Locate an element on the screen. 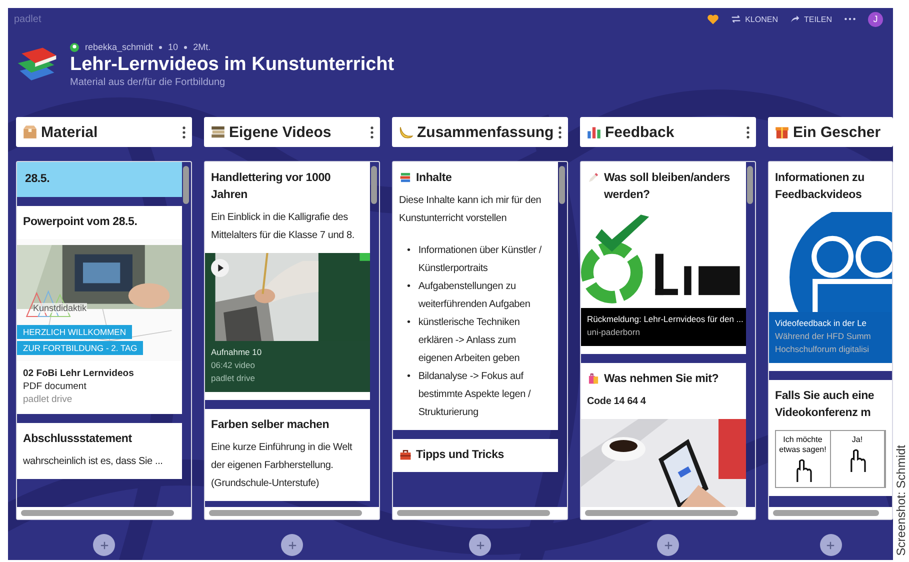  box-icon is located at coordinates (30, 132).